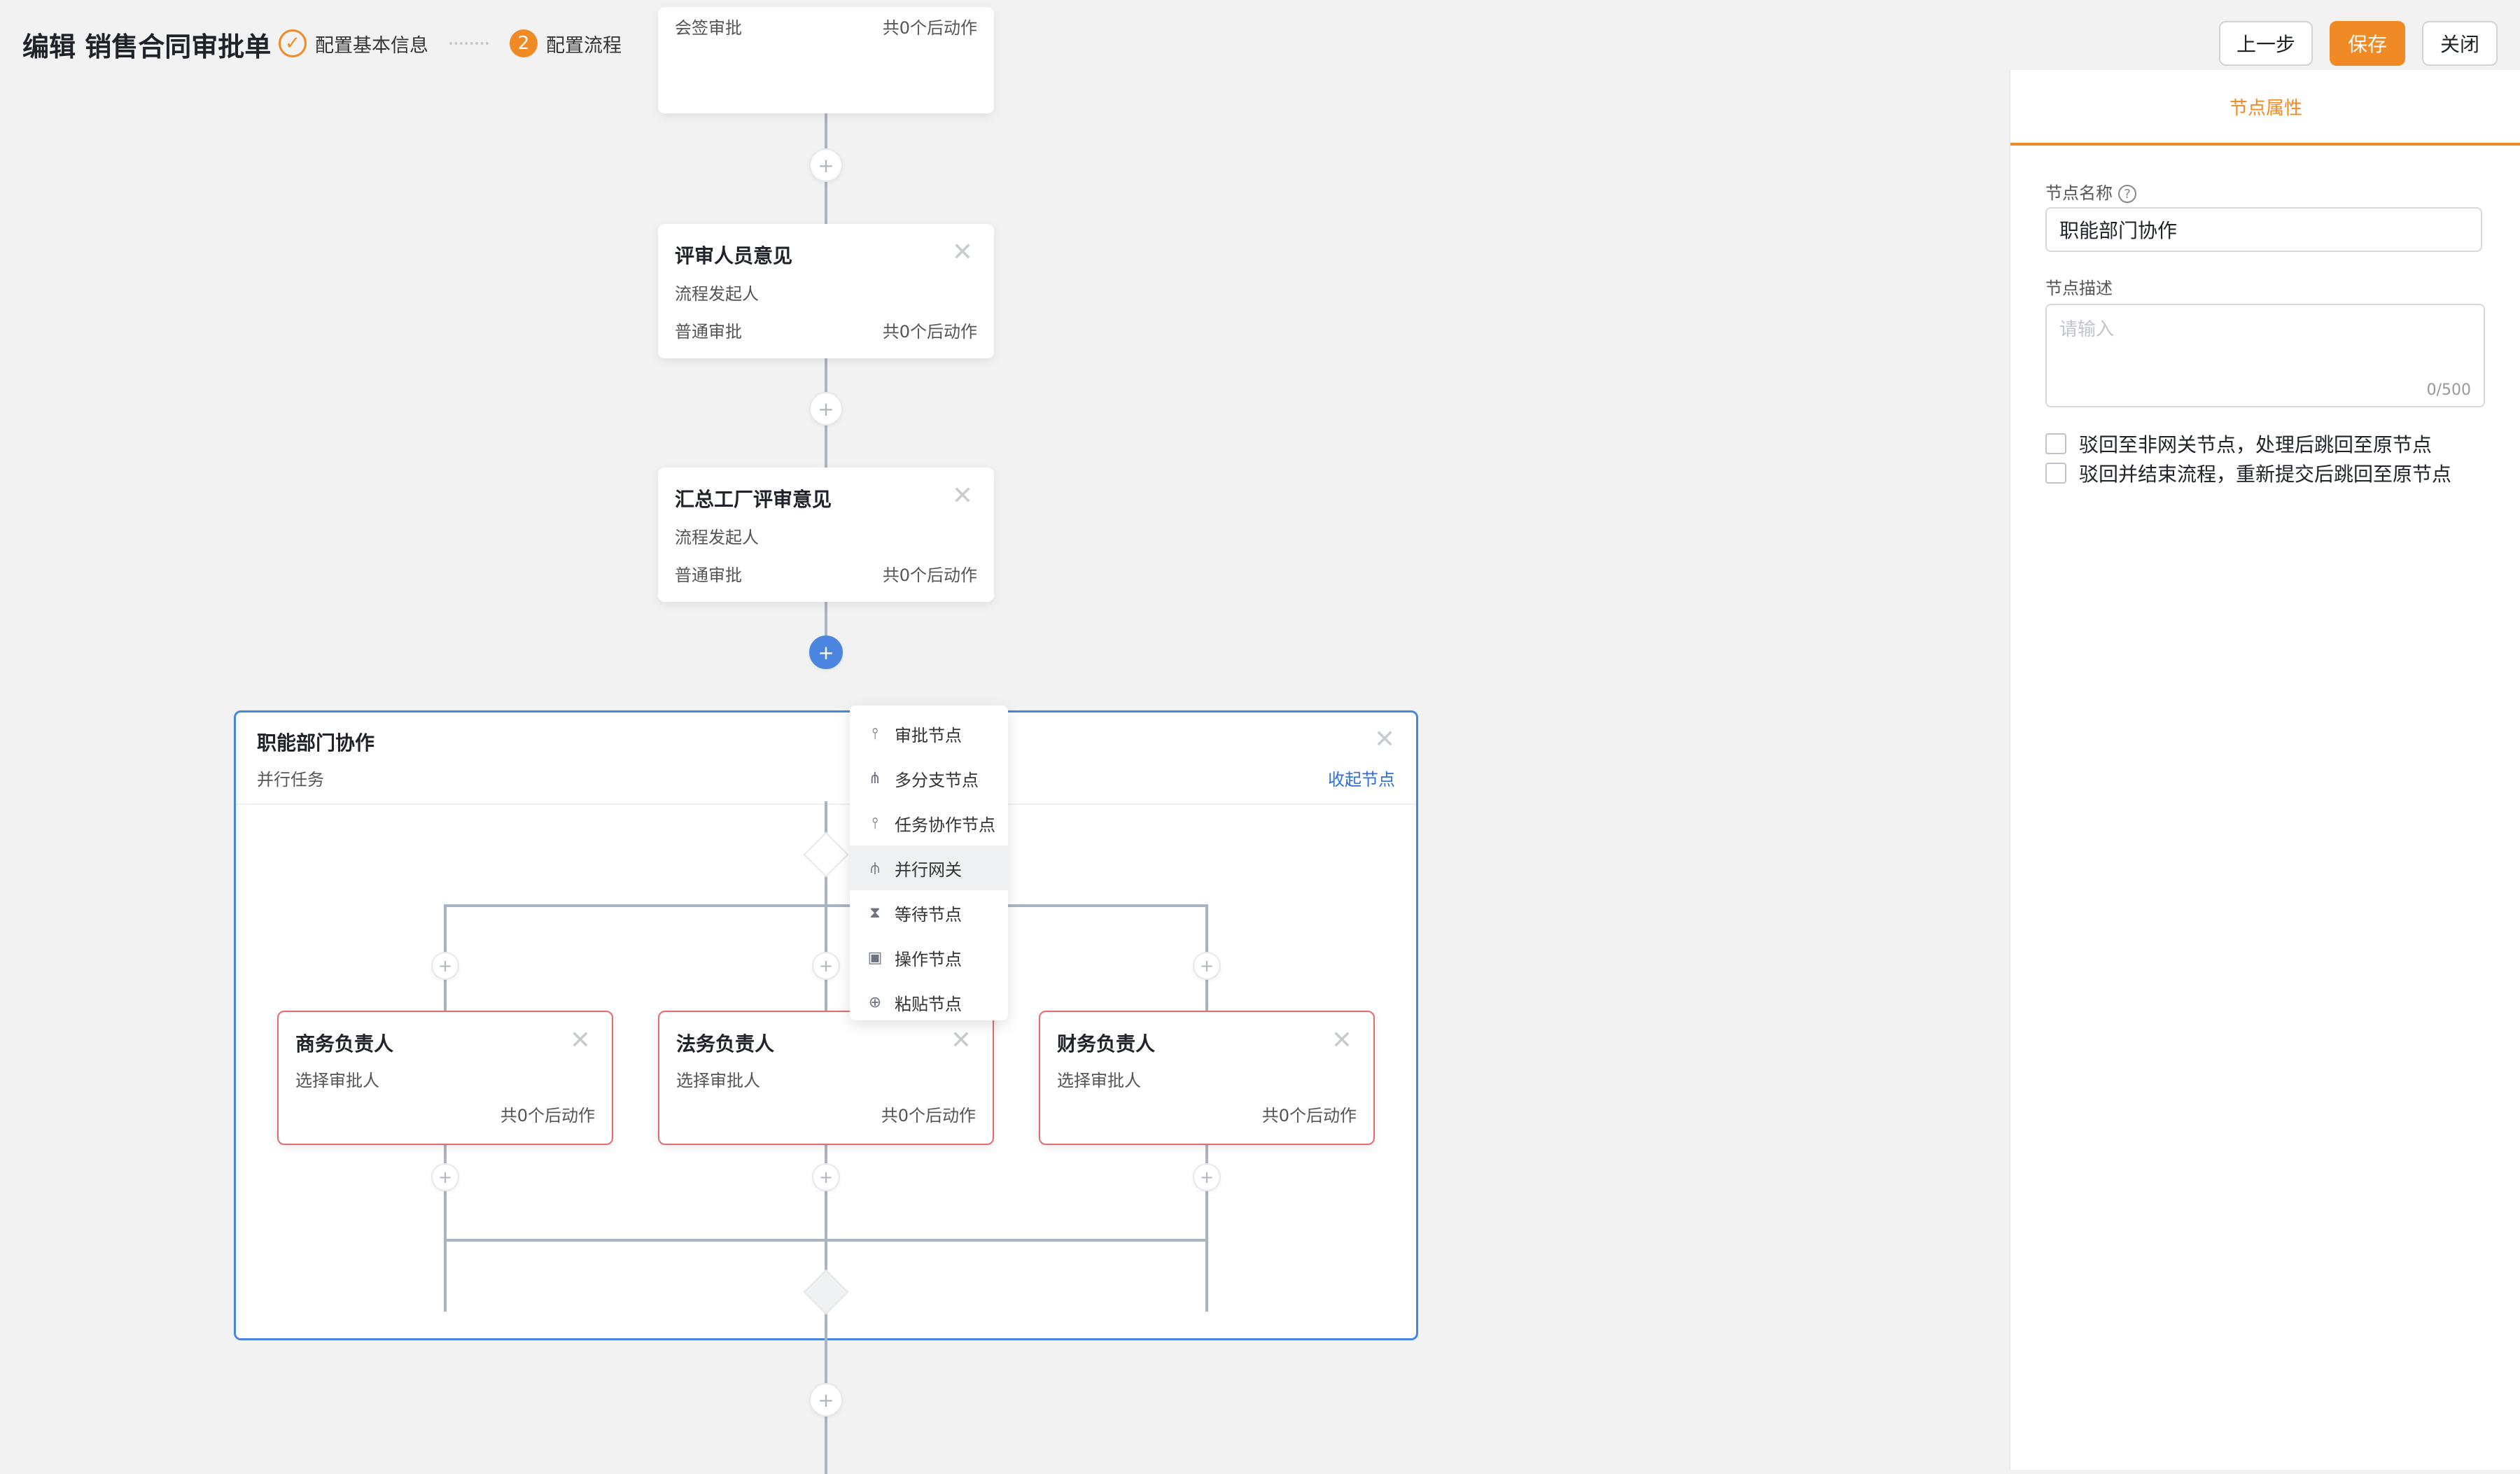 This screenshot has height=1474, width=2520. What do you see at coordinates (725, 1043) in the screenshot?
I see `node-title: 法务负责人` at bounding box center [725, 1043].